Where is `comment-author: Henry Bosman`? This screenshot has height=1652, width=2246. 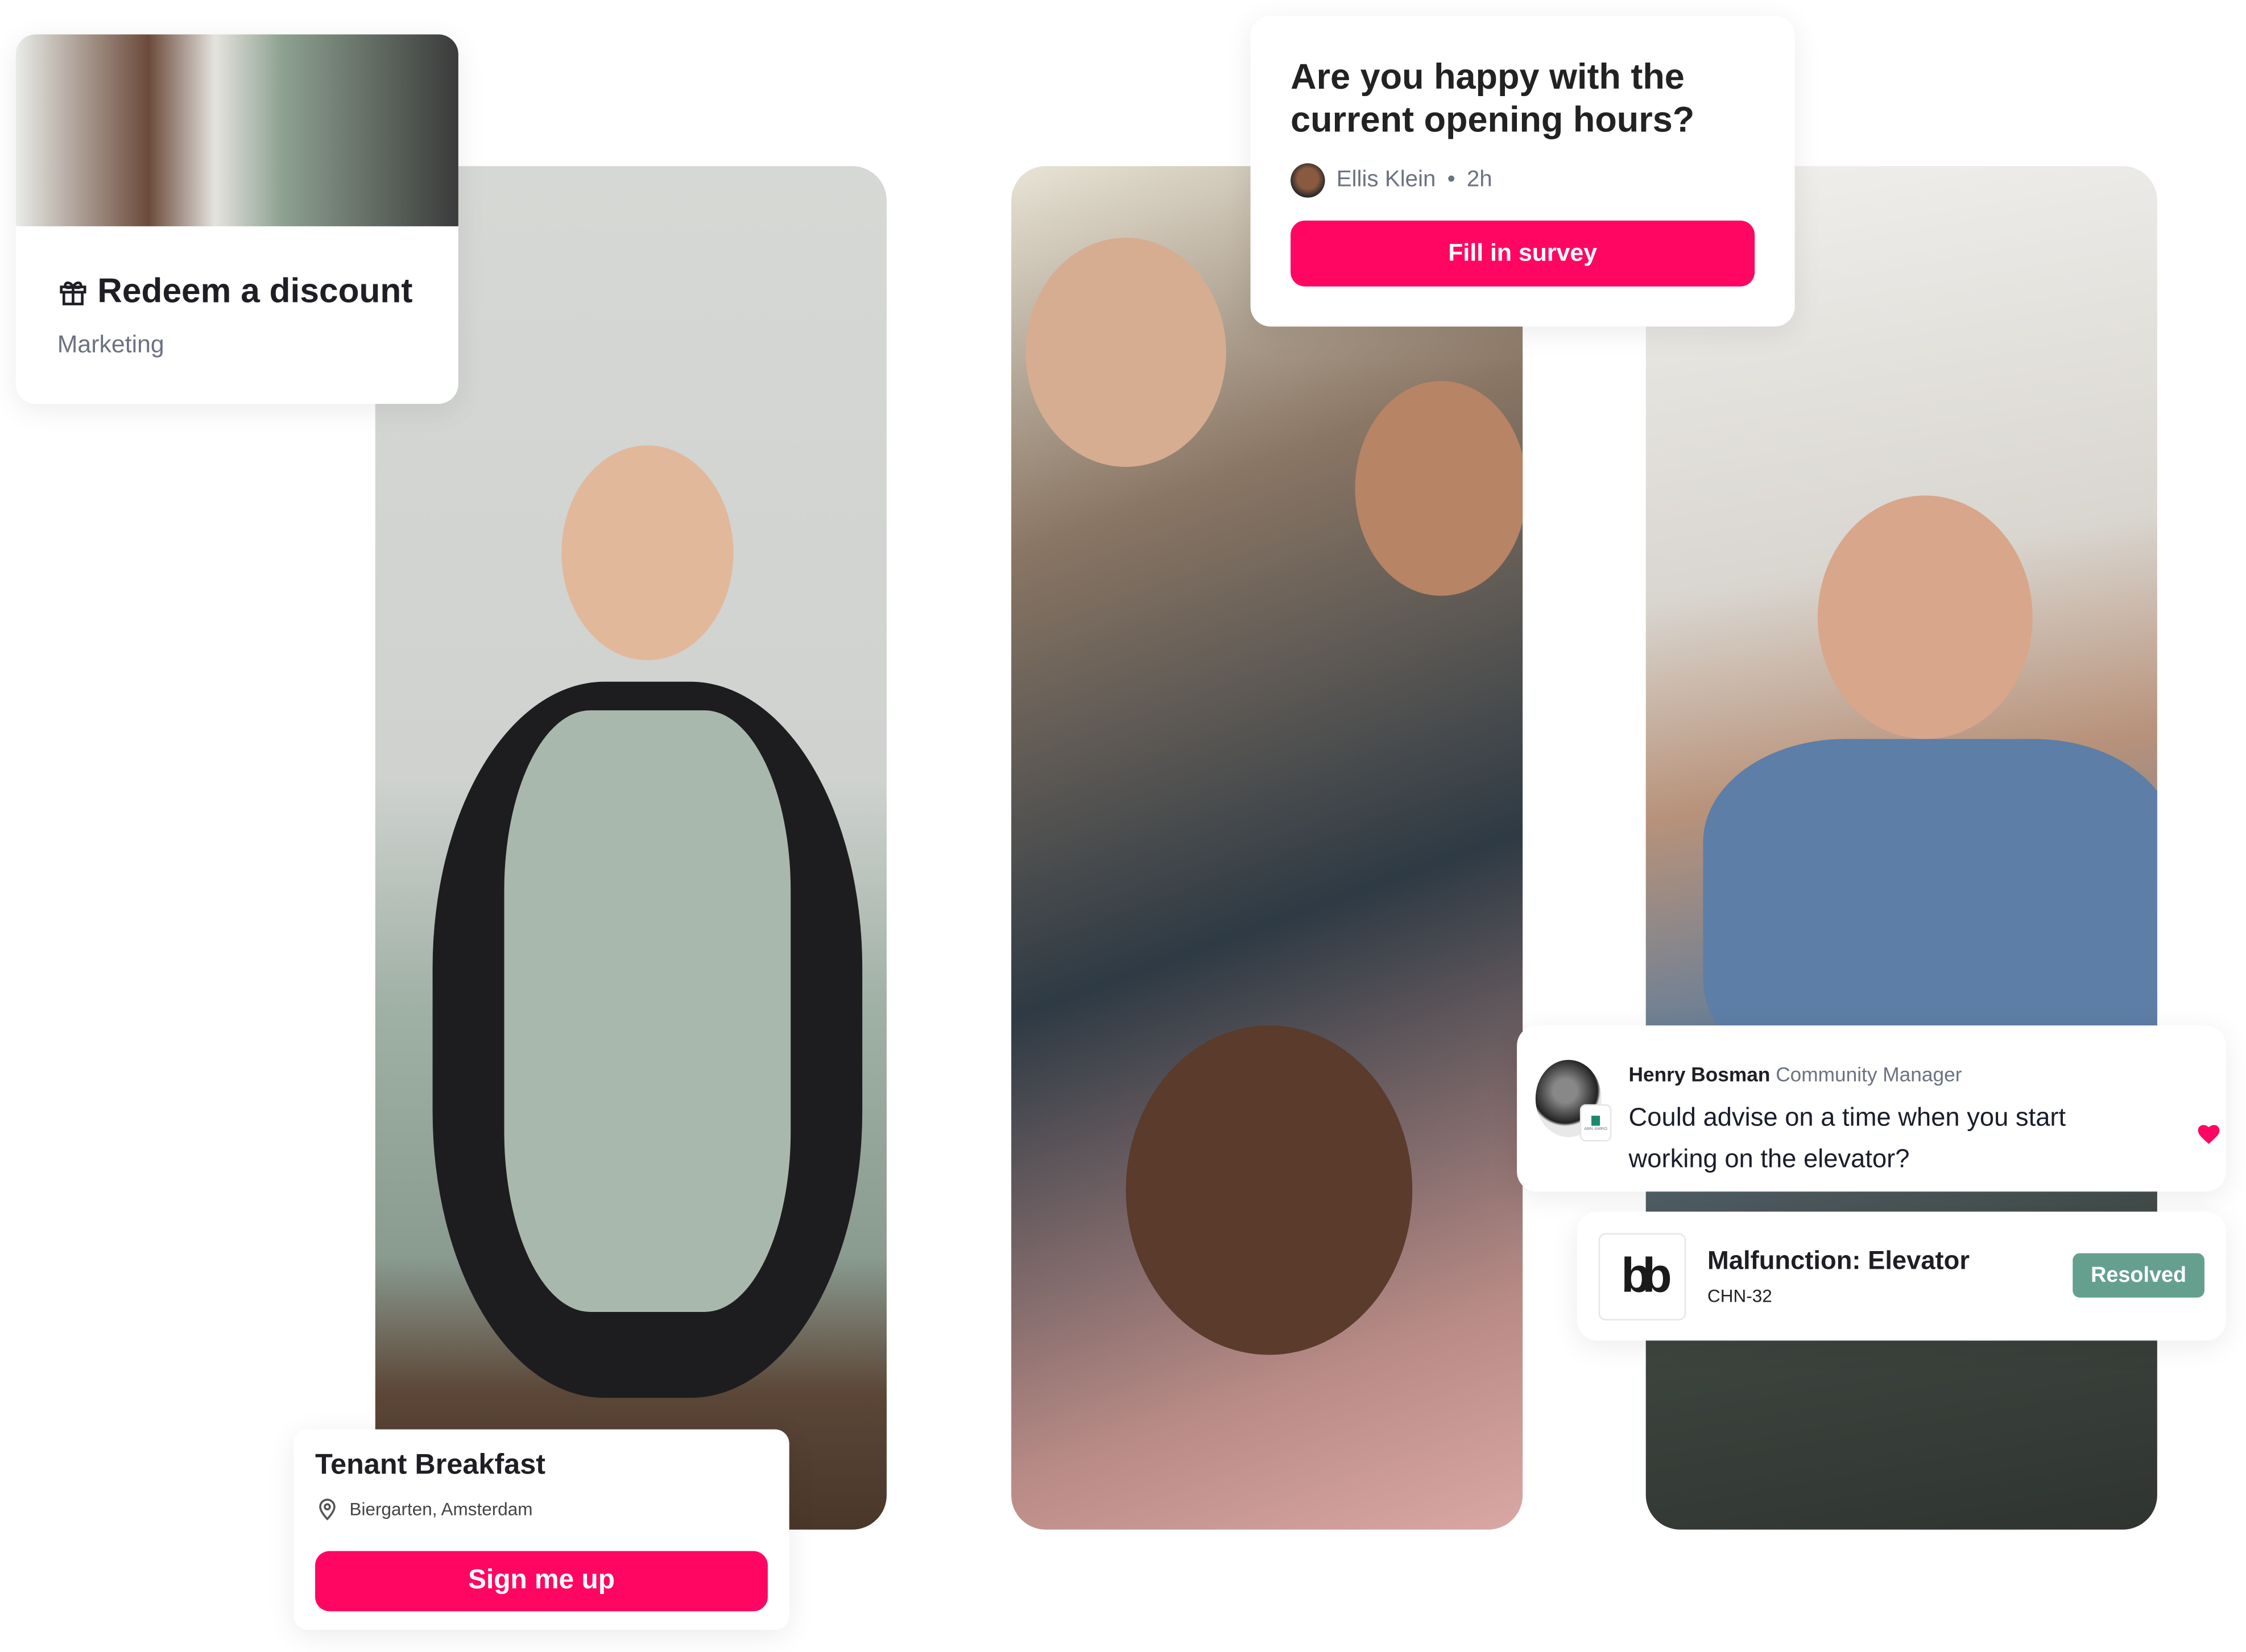
comment-author: Henry Bosman is located at coordinates (1699, 1074).